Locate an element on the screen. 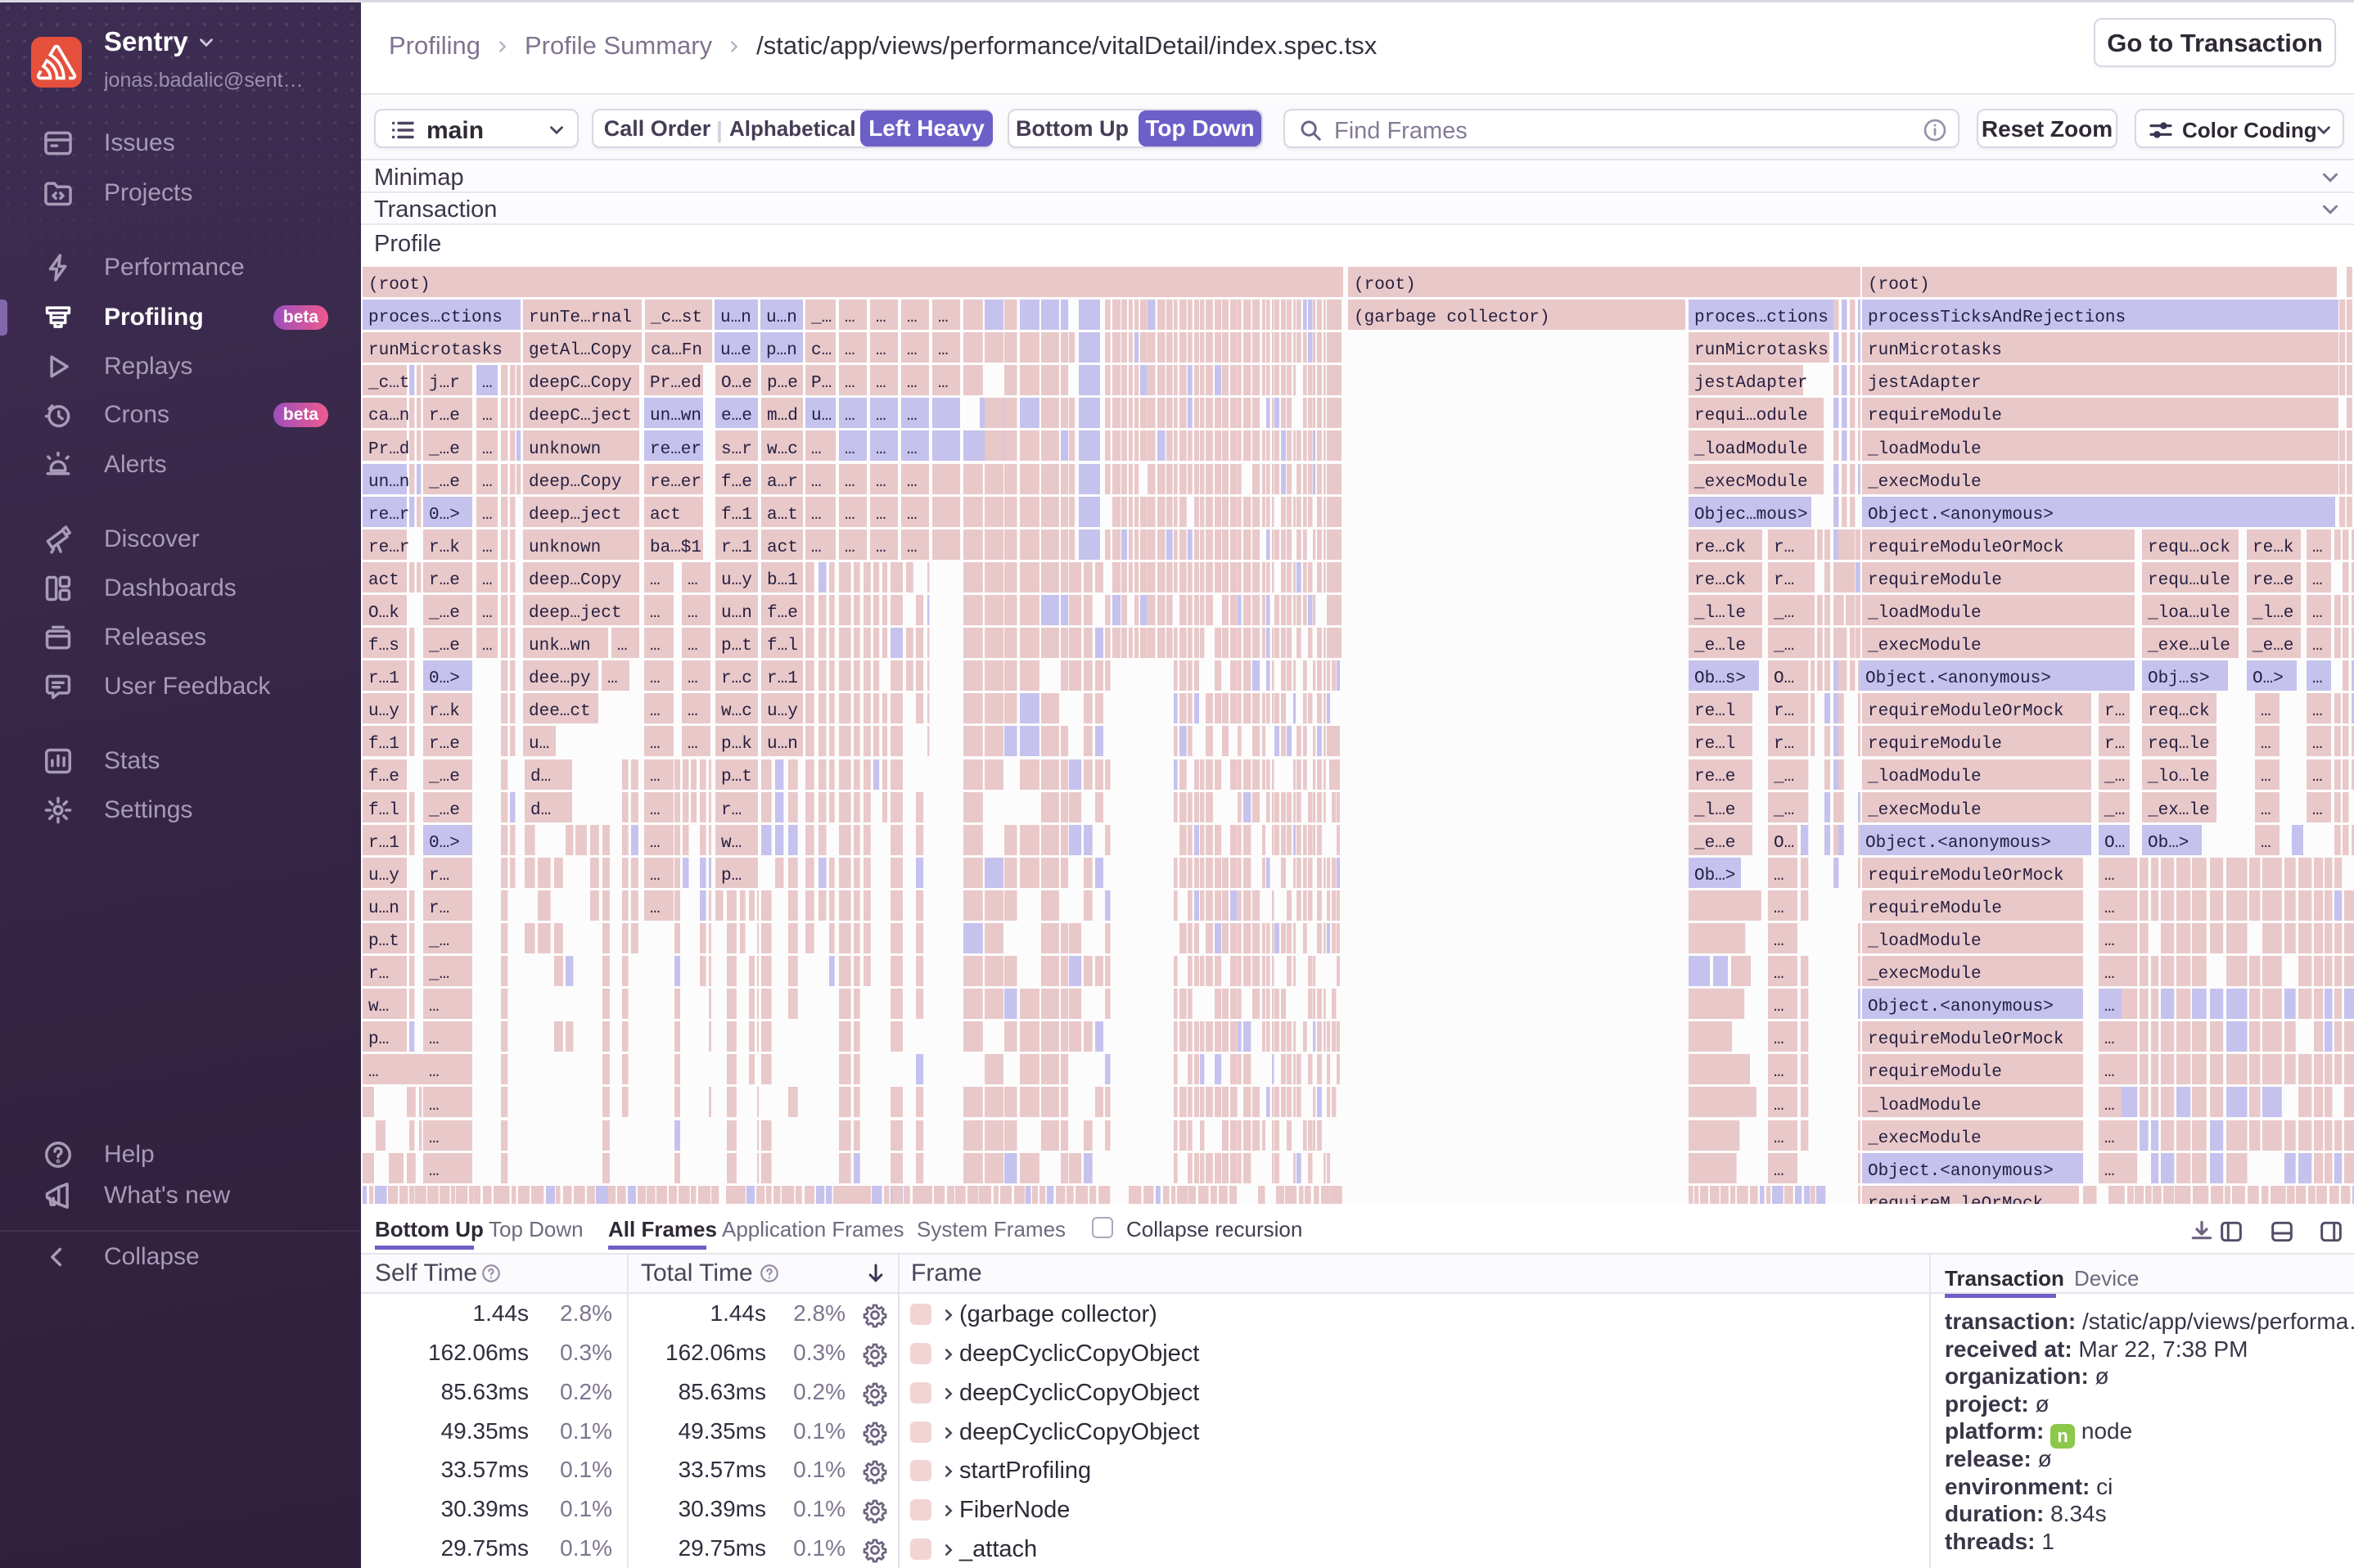 The height and width of the screenshot is (1568, 2354). svg-text: requ…ule is located at coordinates (2189, 580).